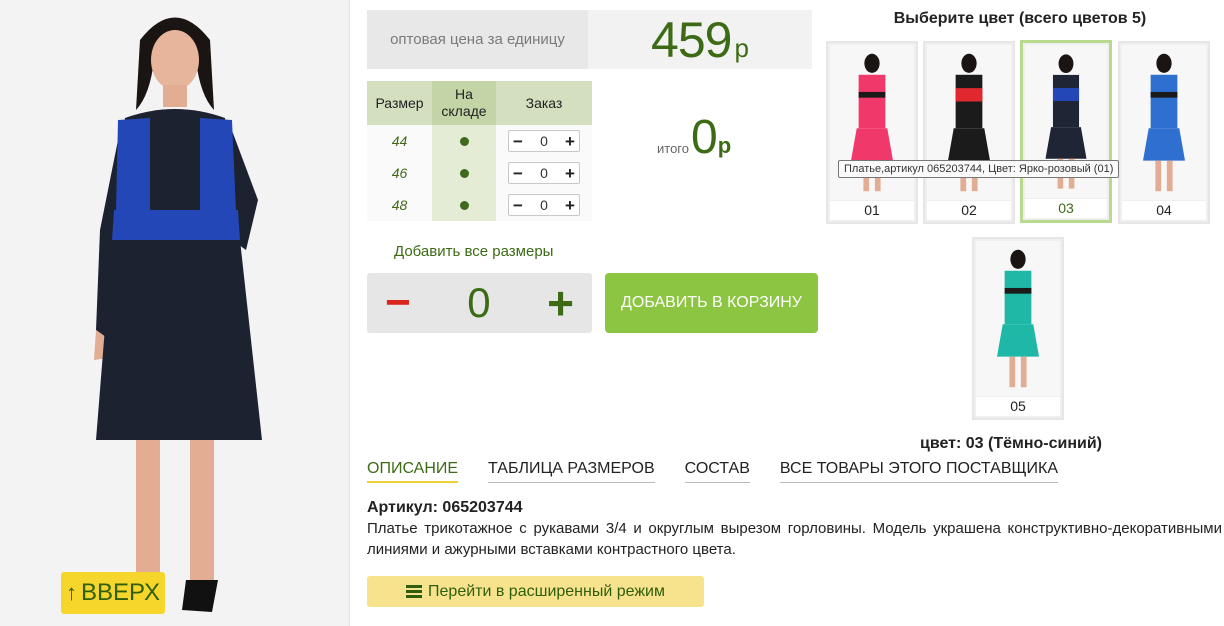 This screenshot has height=626, width=1224. What do you see at coordinates (571, 471) in the screenshot?
I see `tab-size-chart: ТАБЛИЦА РАЗМЕРОВ` at bounding box center [571, 471].